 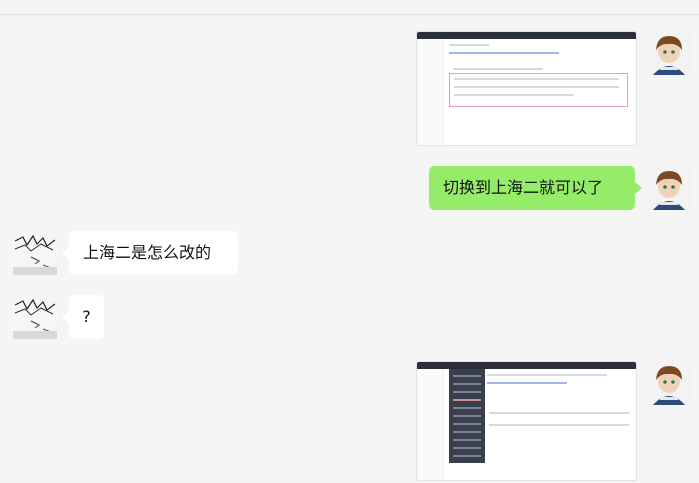 I want to click on message-text: 上海二是怎么改的, so click(x=147, y=252).